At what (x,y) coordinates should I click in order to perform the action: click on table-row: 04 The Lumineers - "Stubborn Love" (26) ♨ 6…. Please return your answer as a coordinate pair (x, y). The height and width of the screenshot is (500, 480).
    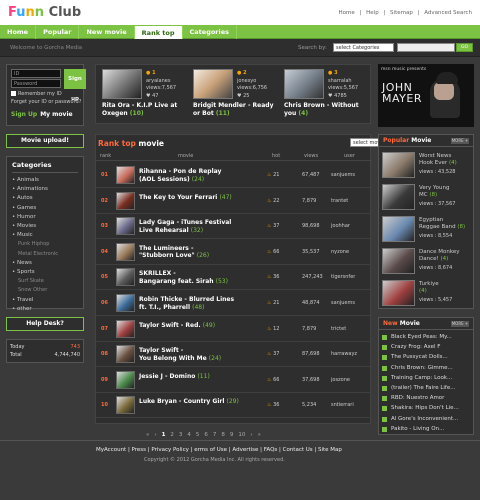
    Looking at the image, I should click on (234, 252).